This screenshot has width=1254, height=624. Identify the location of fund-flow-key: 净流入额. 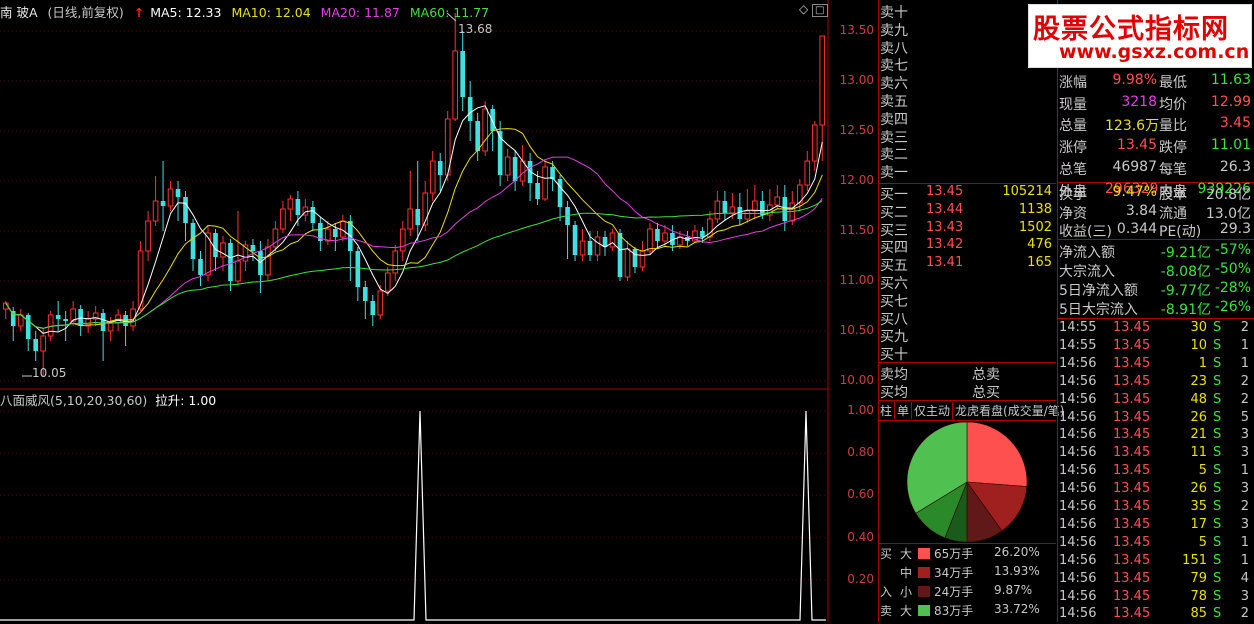
(1087, 253).